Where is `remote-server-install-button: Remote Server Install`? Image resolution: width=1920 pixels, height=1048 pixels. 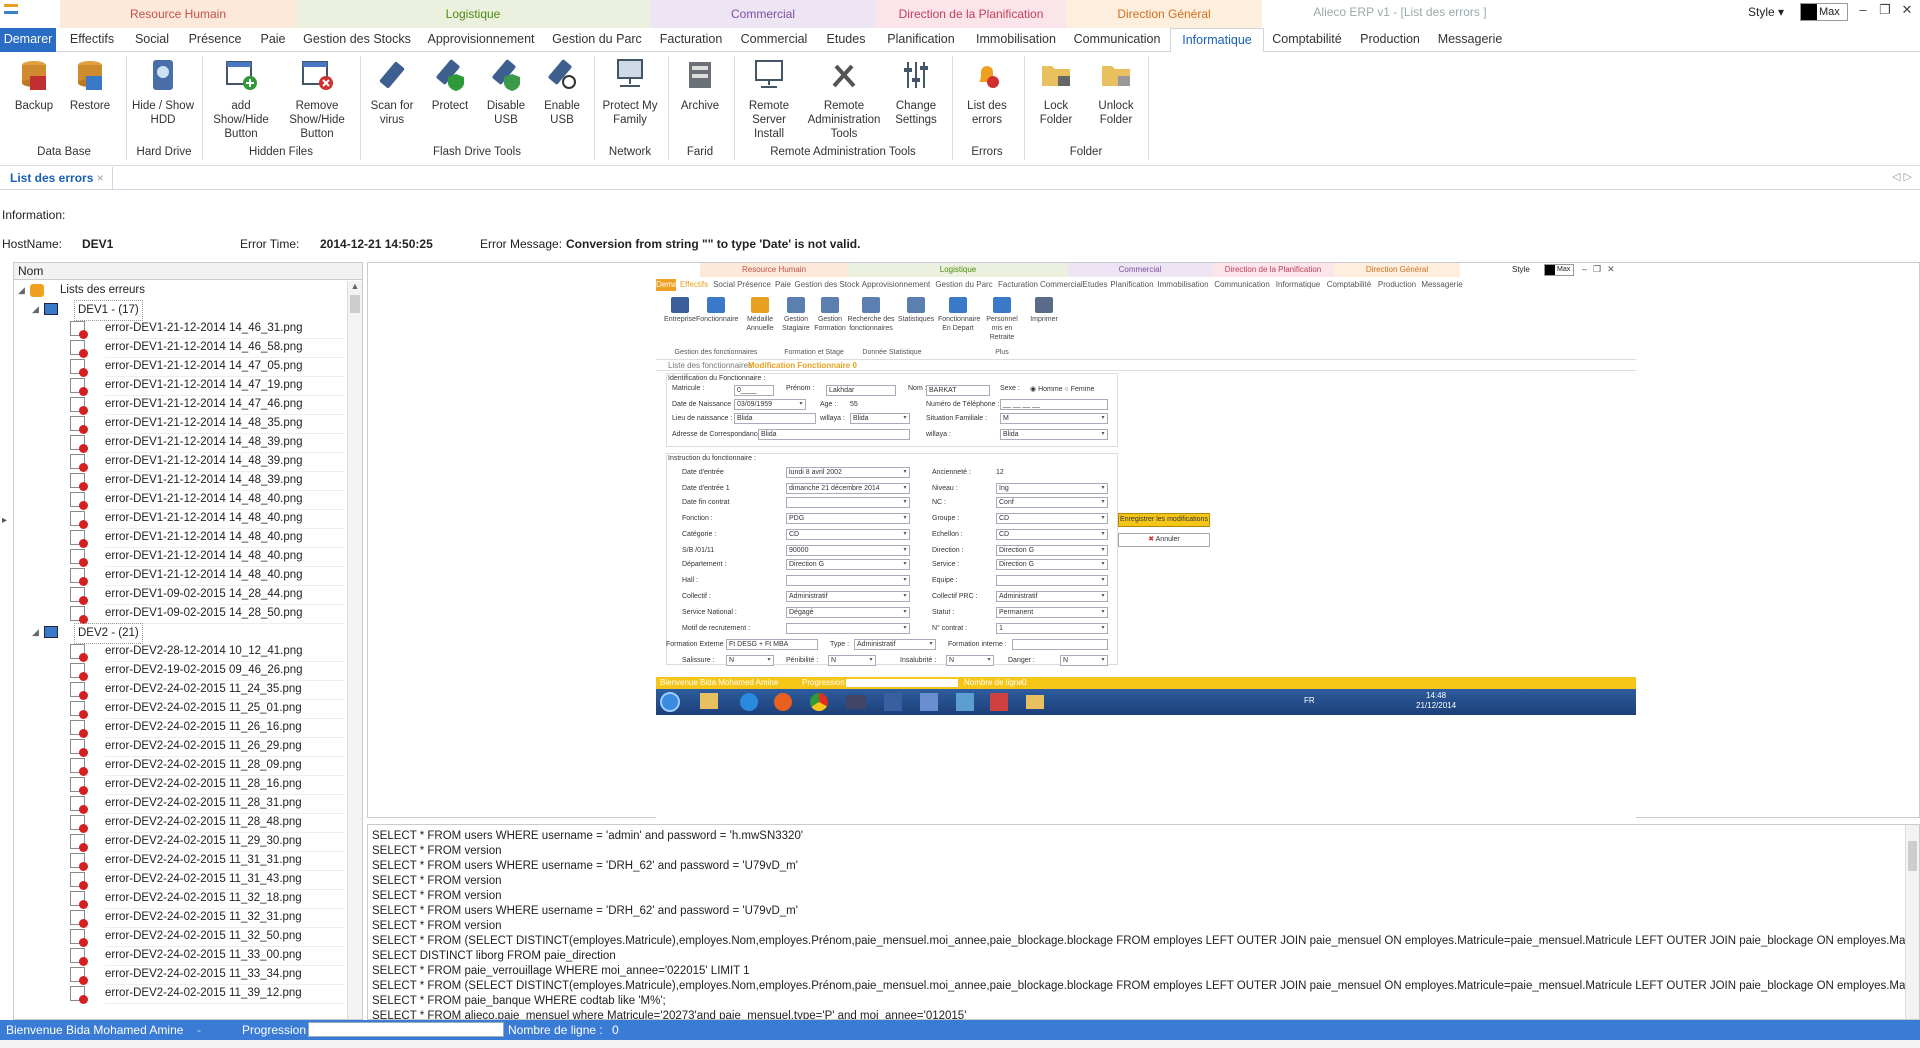
remote-server-install-button: Remote Server Install is located at coordinates (769, 99).